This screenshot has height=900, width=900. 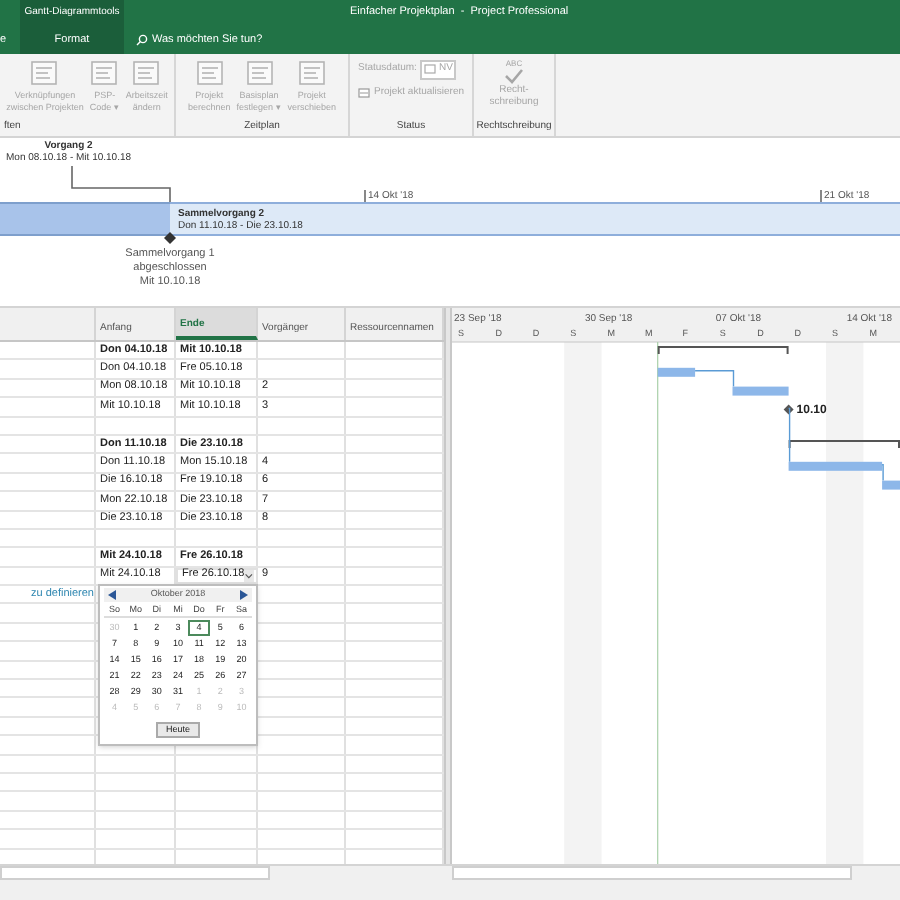 I want to click on callout-bracket, so click(x=122, y=184).